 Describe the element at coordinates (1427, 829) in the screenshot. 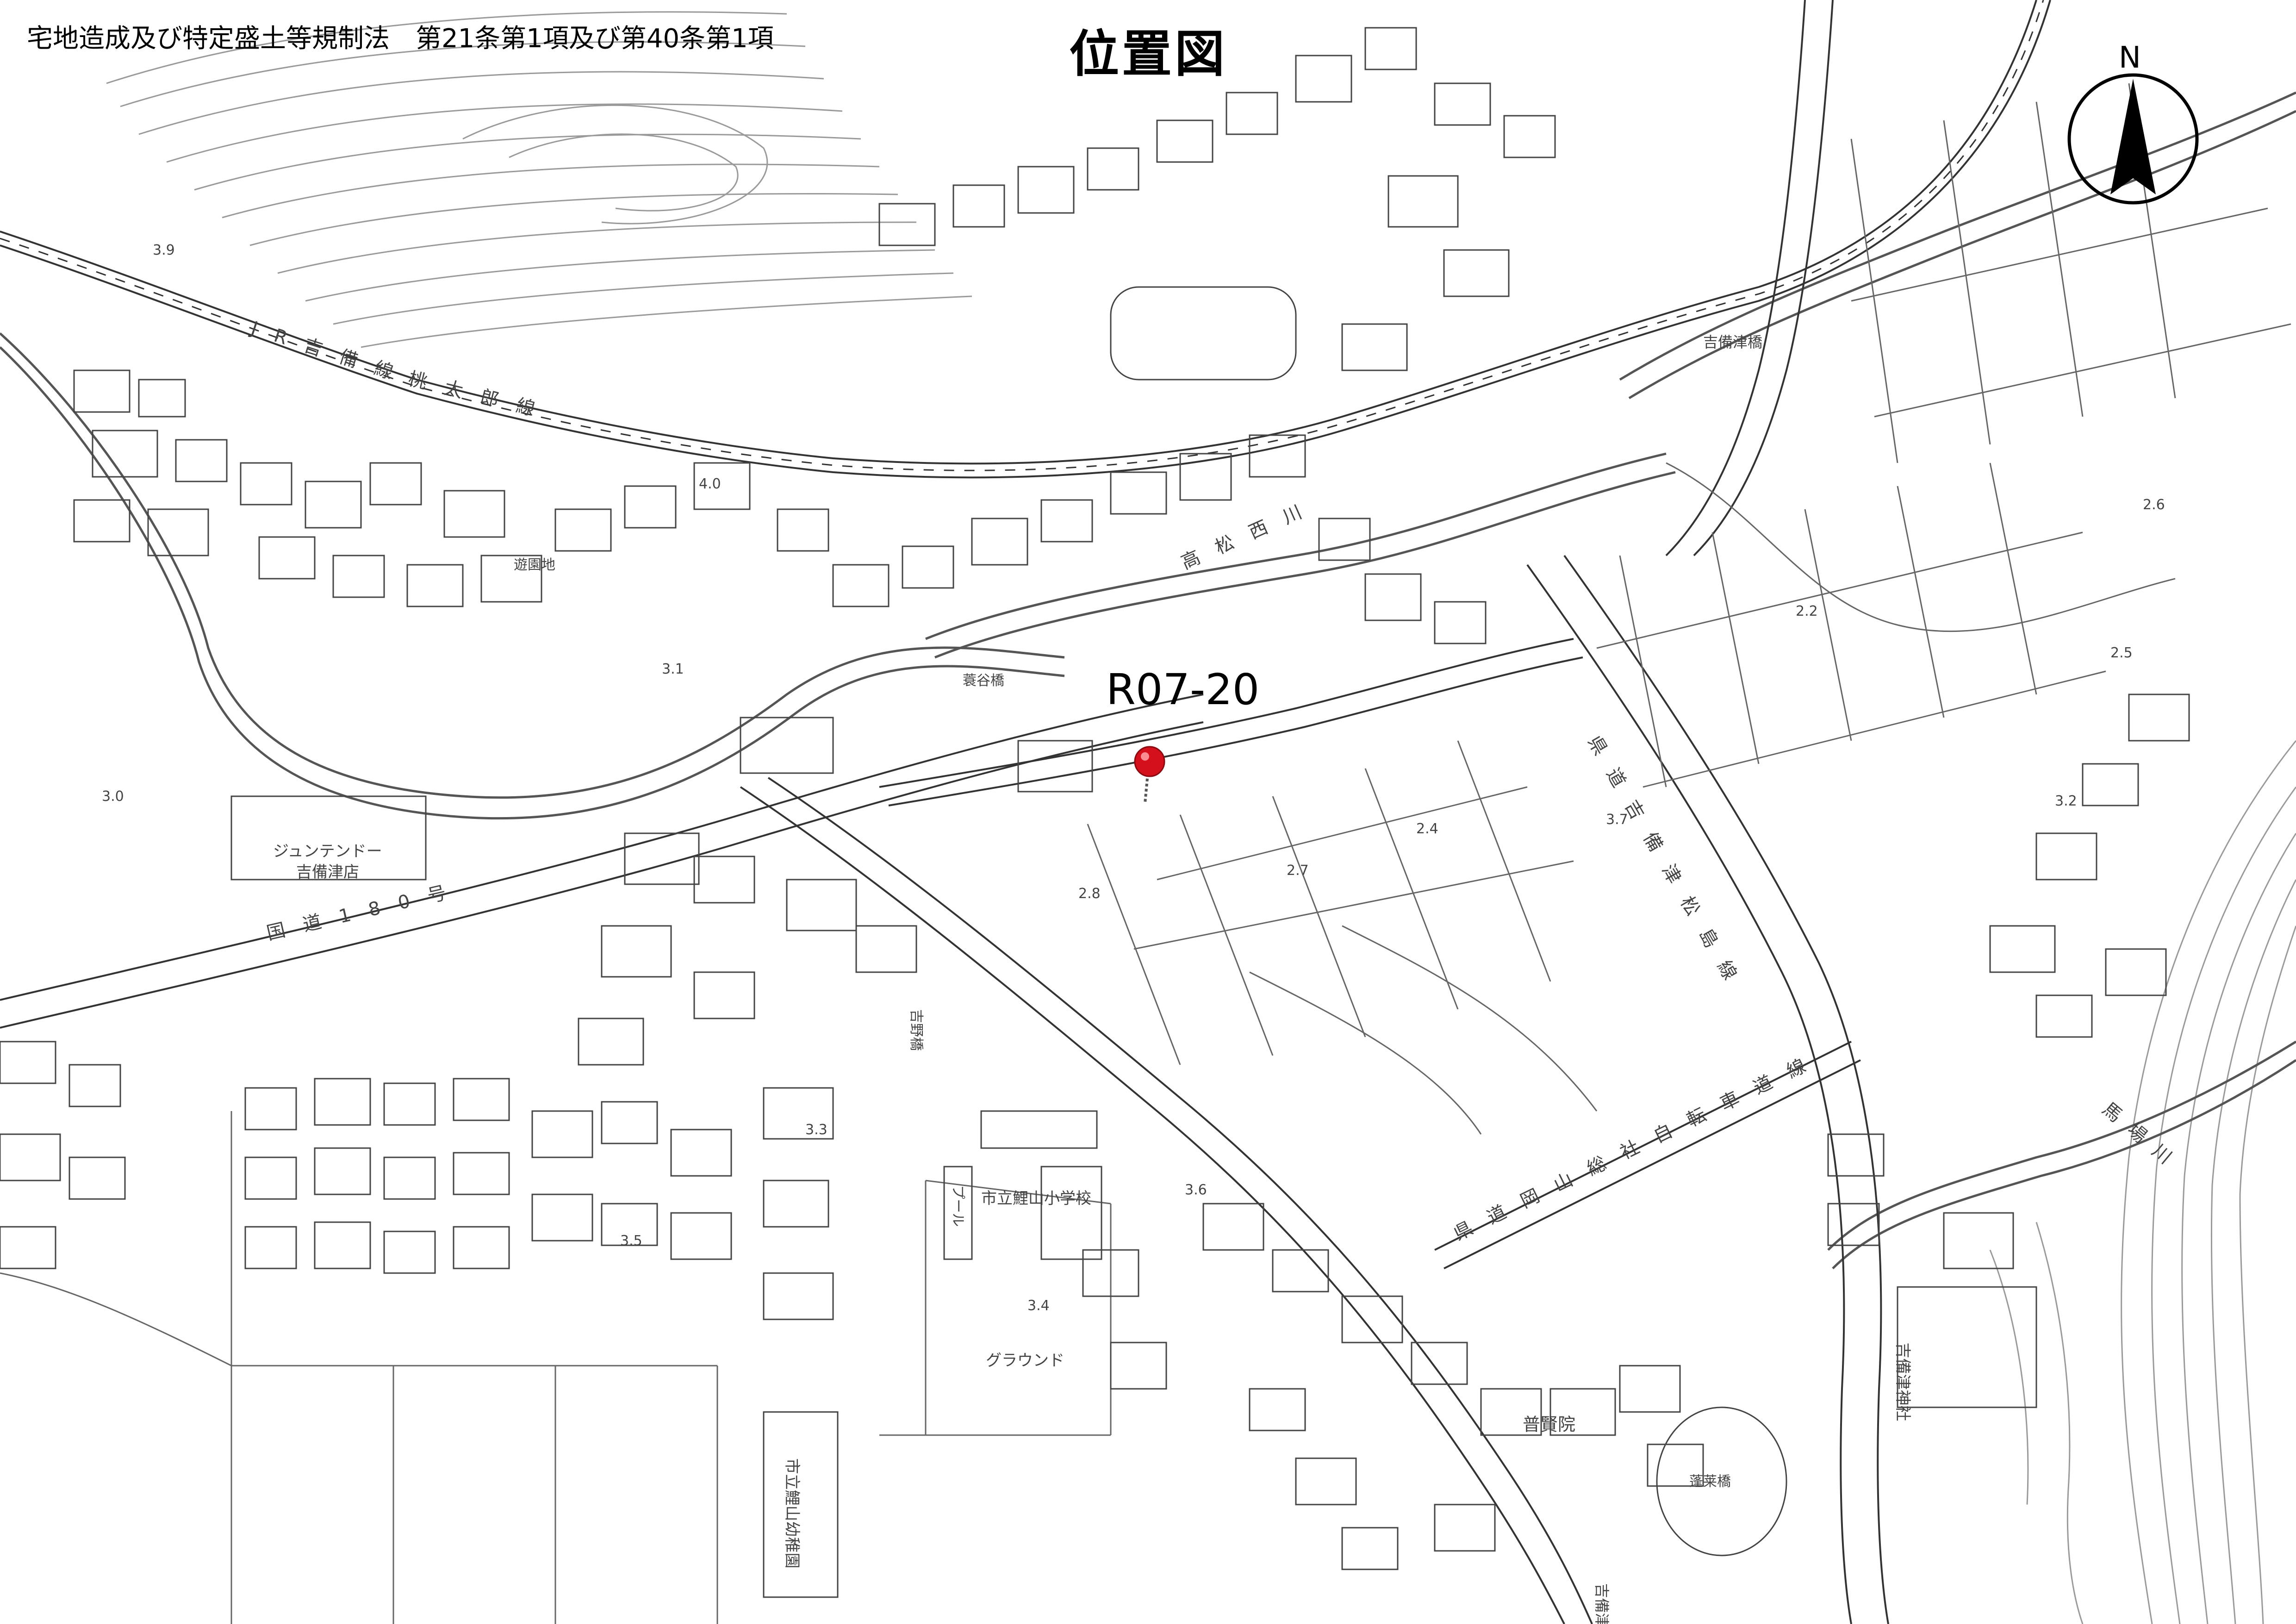

I see `elevation-label: 2.4` at that location.